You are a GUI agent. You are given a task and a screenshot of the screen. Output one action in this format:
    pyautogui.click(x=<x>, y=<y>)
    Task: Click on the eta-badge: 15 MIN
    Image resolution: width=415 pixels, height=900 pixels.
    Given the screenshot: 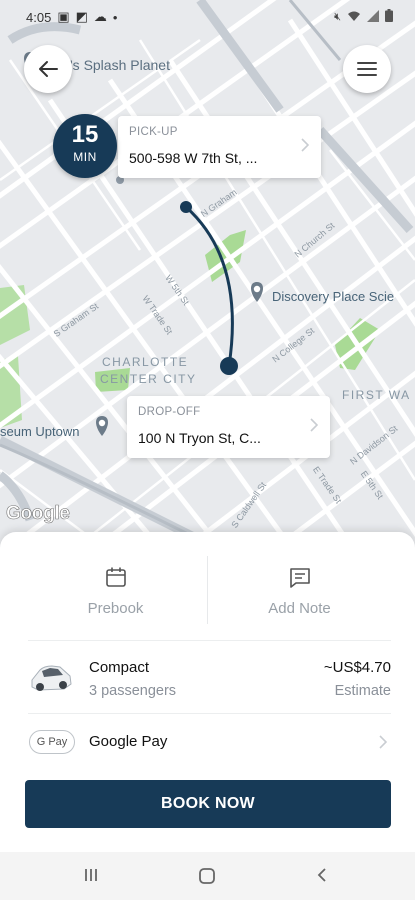 What is the action you would take?
    pyautogui.click(x=85, y=146)
    